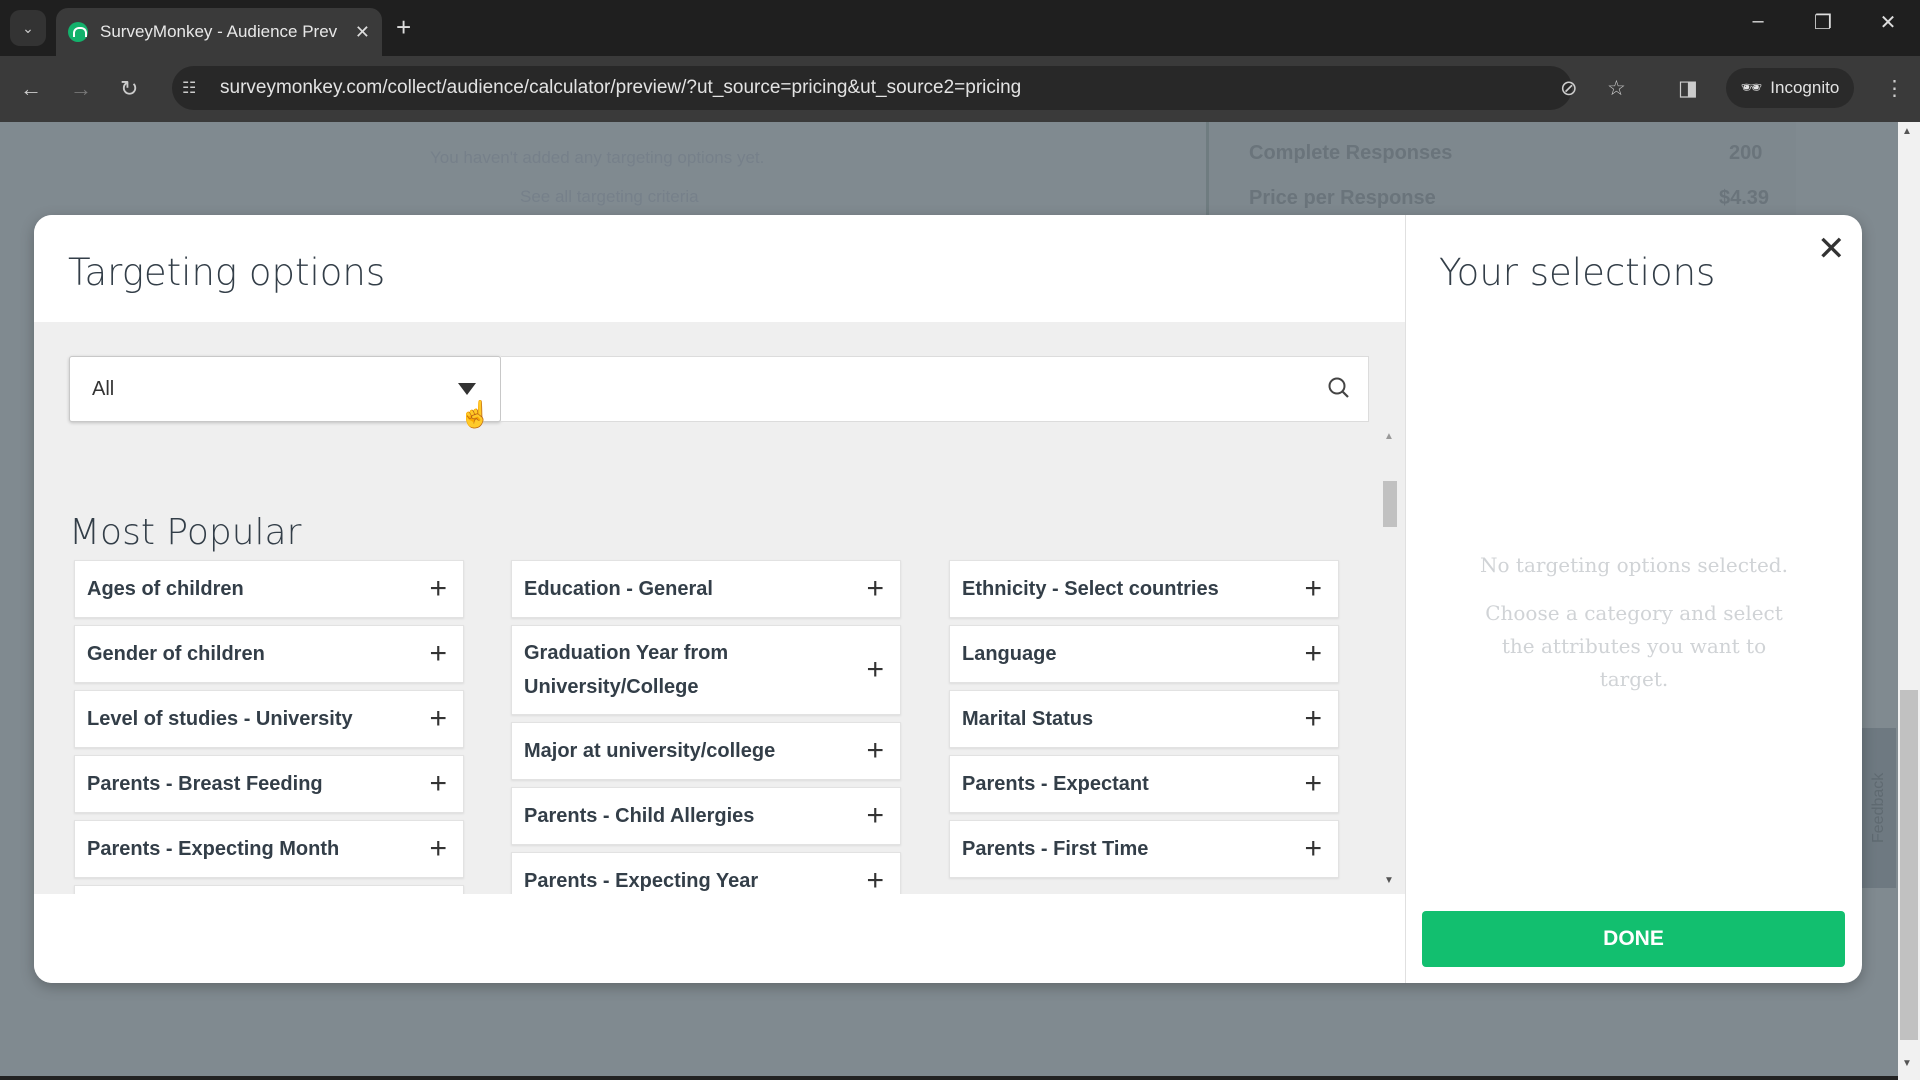  I want to click on option-label: Parents - Breast Feeding, so click(205, 784).